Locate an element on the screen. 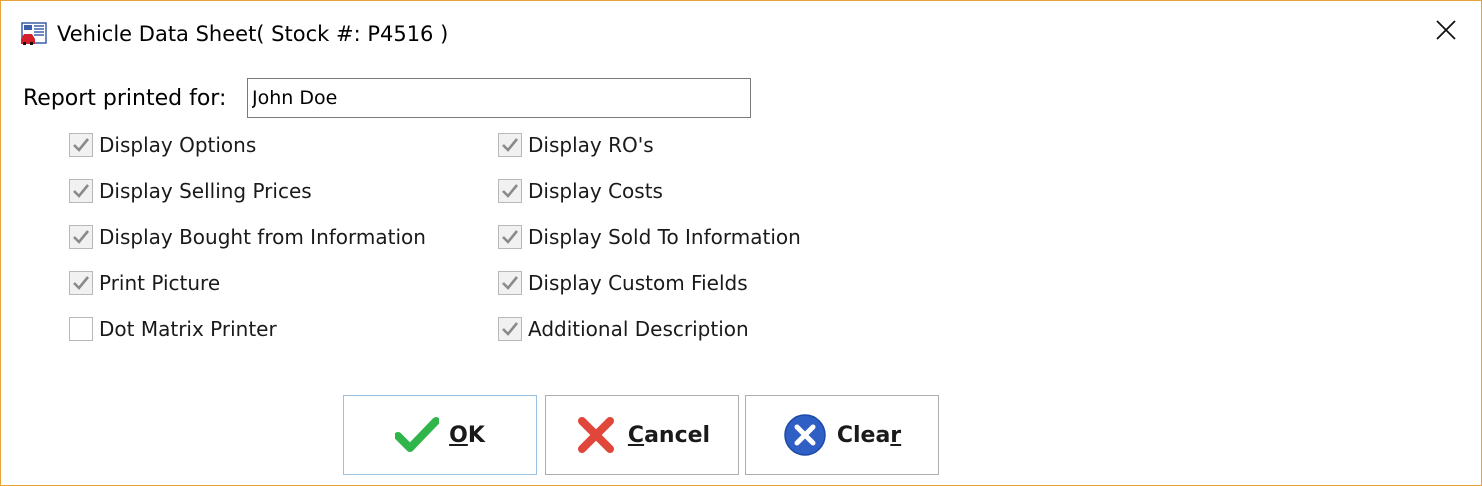  checkbox-display-bought-from-information: Display Bought from Information is located at coordinates (247, 237).